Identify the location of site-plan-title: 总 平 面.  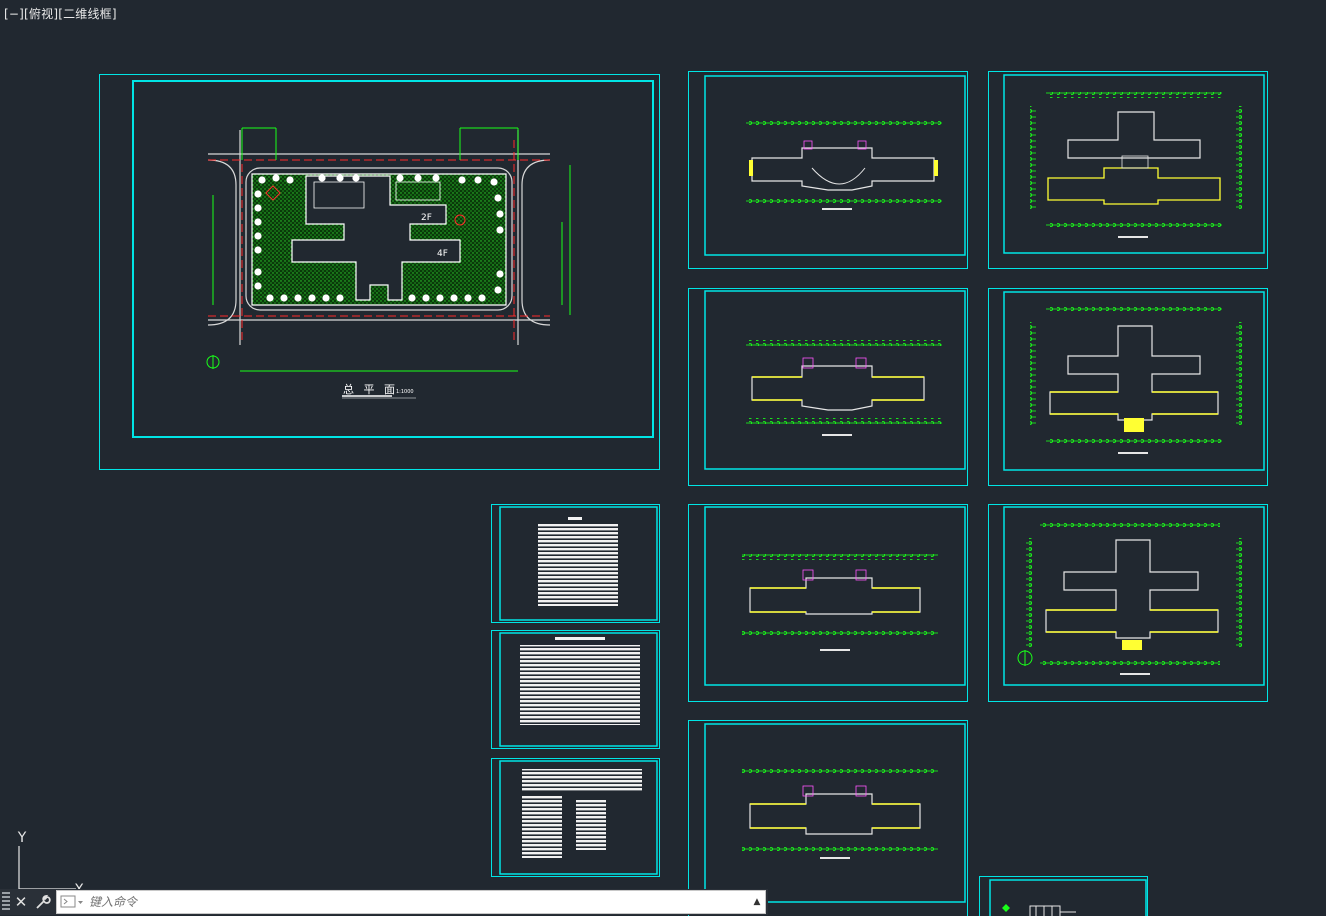
(370, 389).